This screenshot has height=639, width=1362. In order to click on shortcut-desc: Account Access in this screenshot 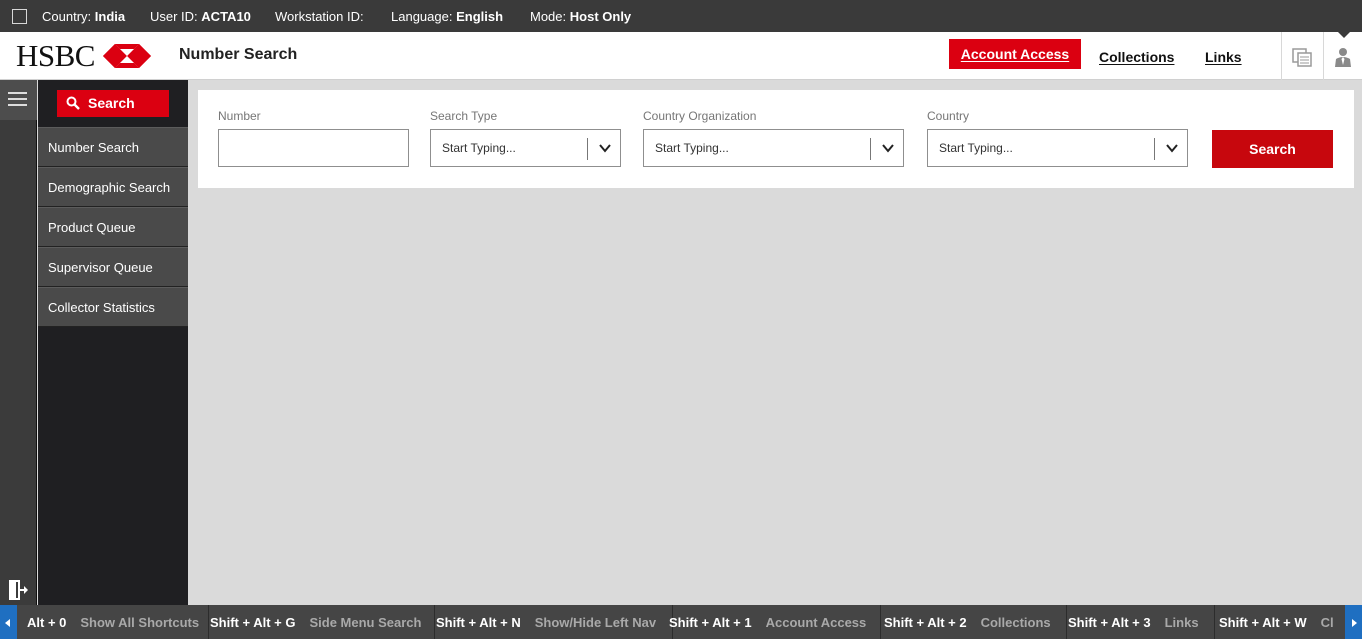, I will do `click(816, 622)`.